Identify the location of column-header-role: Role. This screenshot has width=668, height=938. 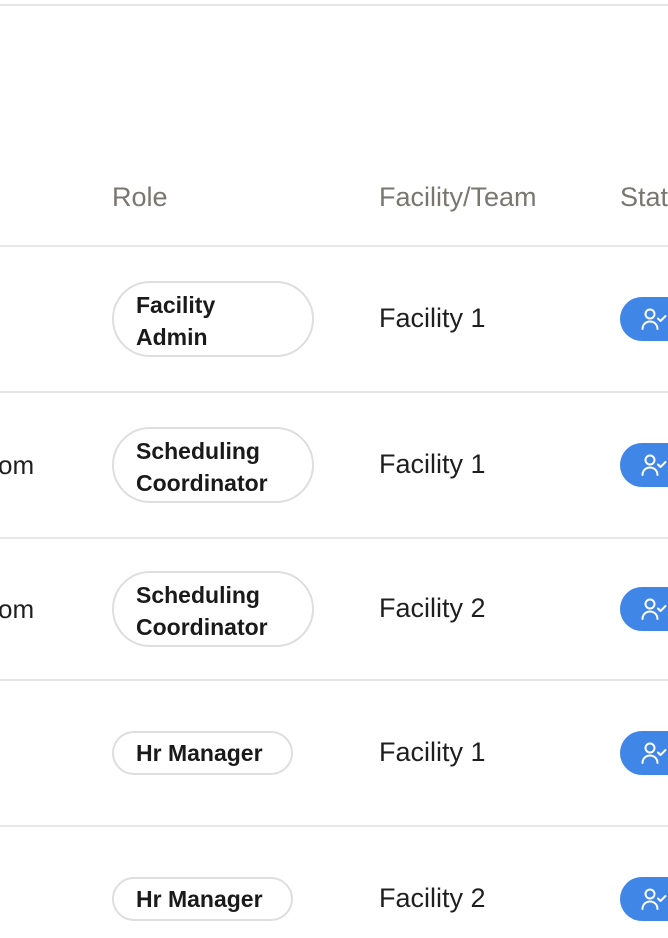
(140, 197).